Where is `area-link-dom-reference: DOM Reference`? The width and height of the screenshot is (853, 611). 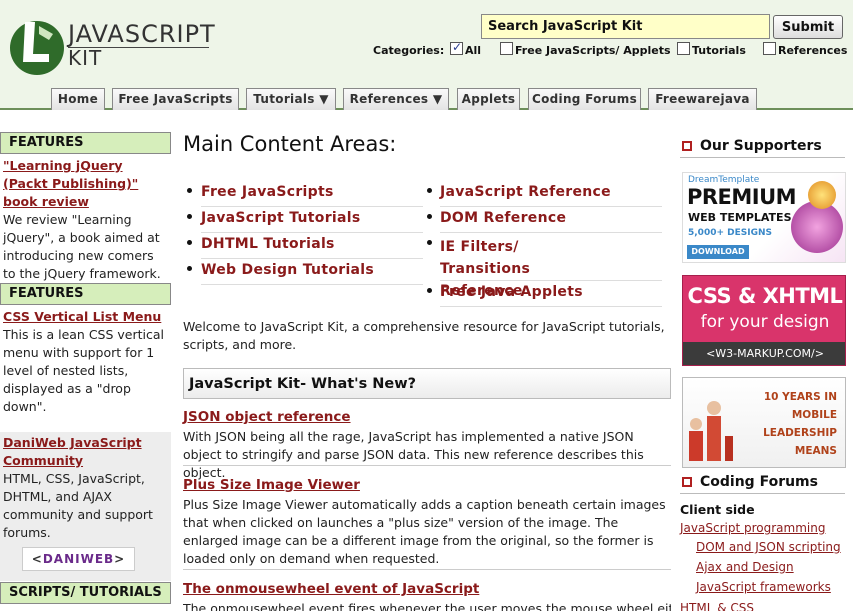
area-link-dom-reference: DOM Reference is located at coordinates (503, 218).